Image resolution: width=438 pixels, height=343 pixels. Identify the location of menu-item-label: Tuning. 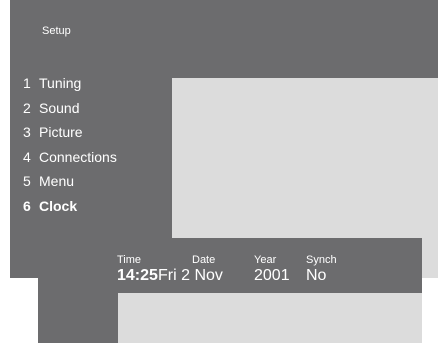
(60, 83).